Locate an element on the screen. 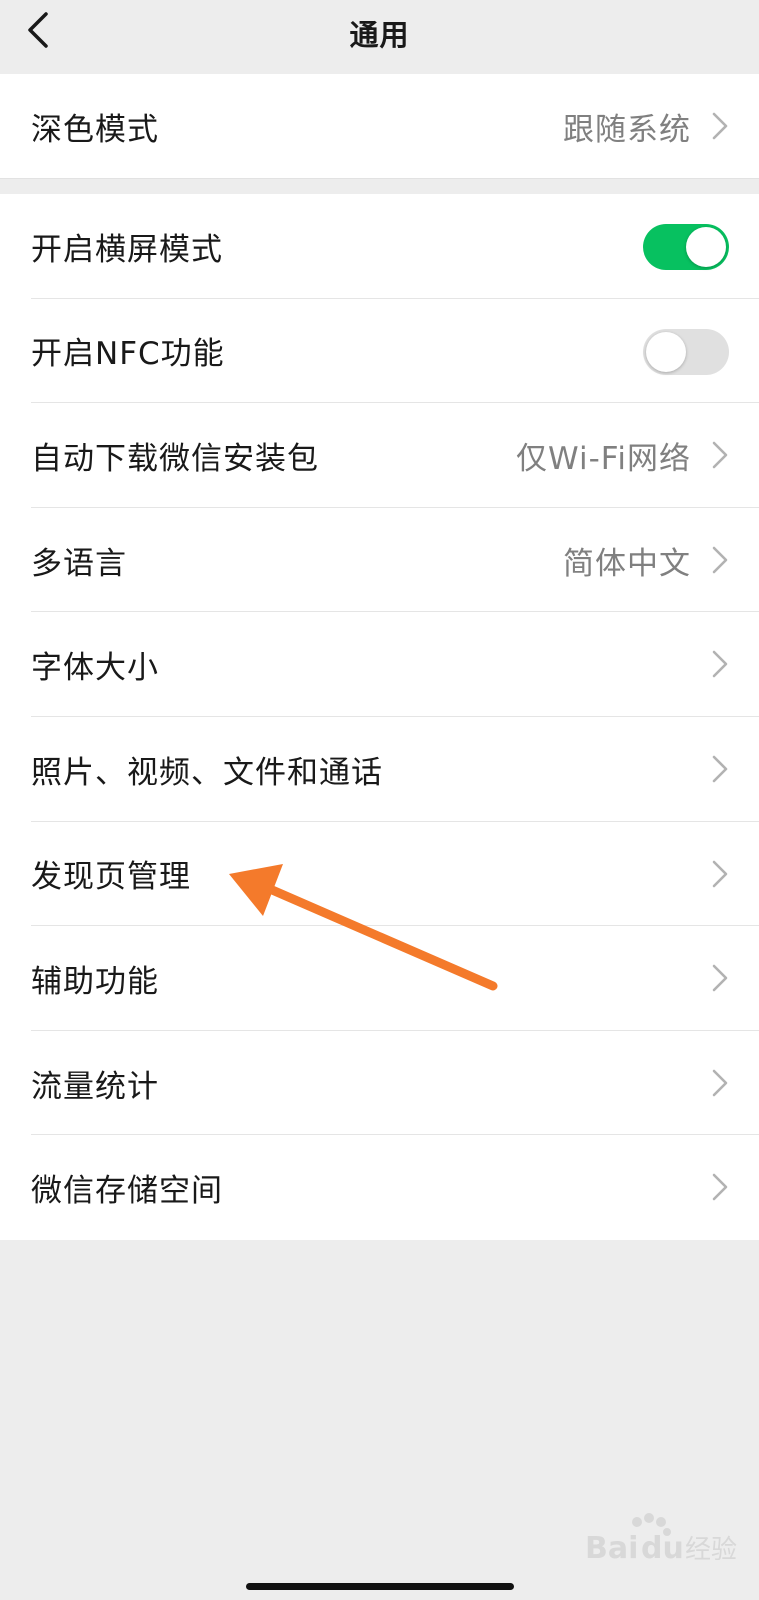  dark-mode-group: 深色模式 跟随系统 is located at coordinates (379, 126).